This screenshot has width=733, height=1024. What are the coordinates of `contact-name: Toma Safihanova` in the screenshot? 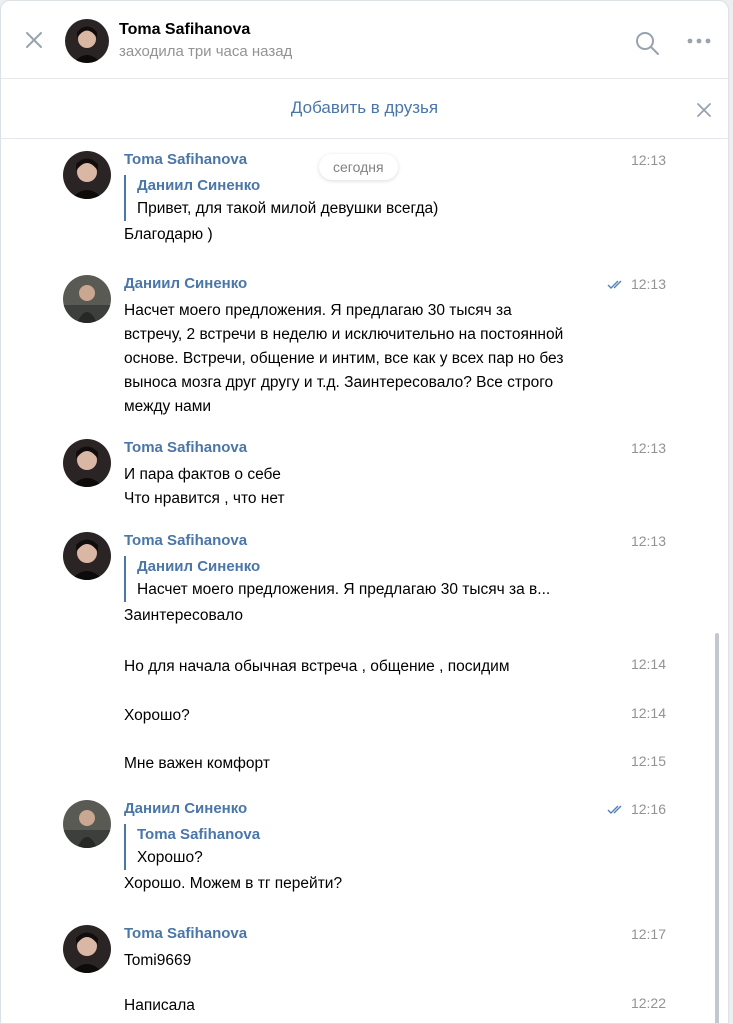 It's located at (184, 30).